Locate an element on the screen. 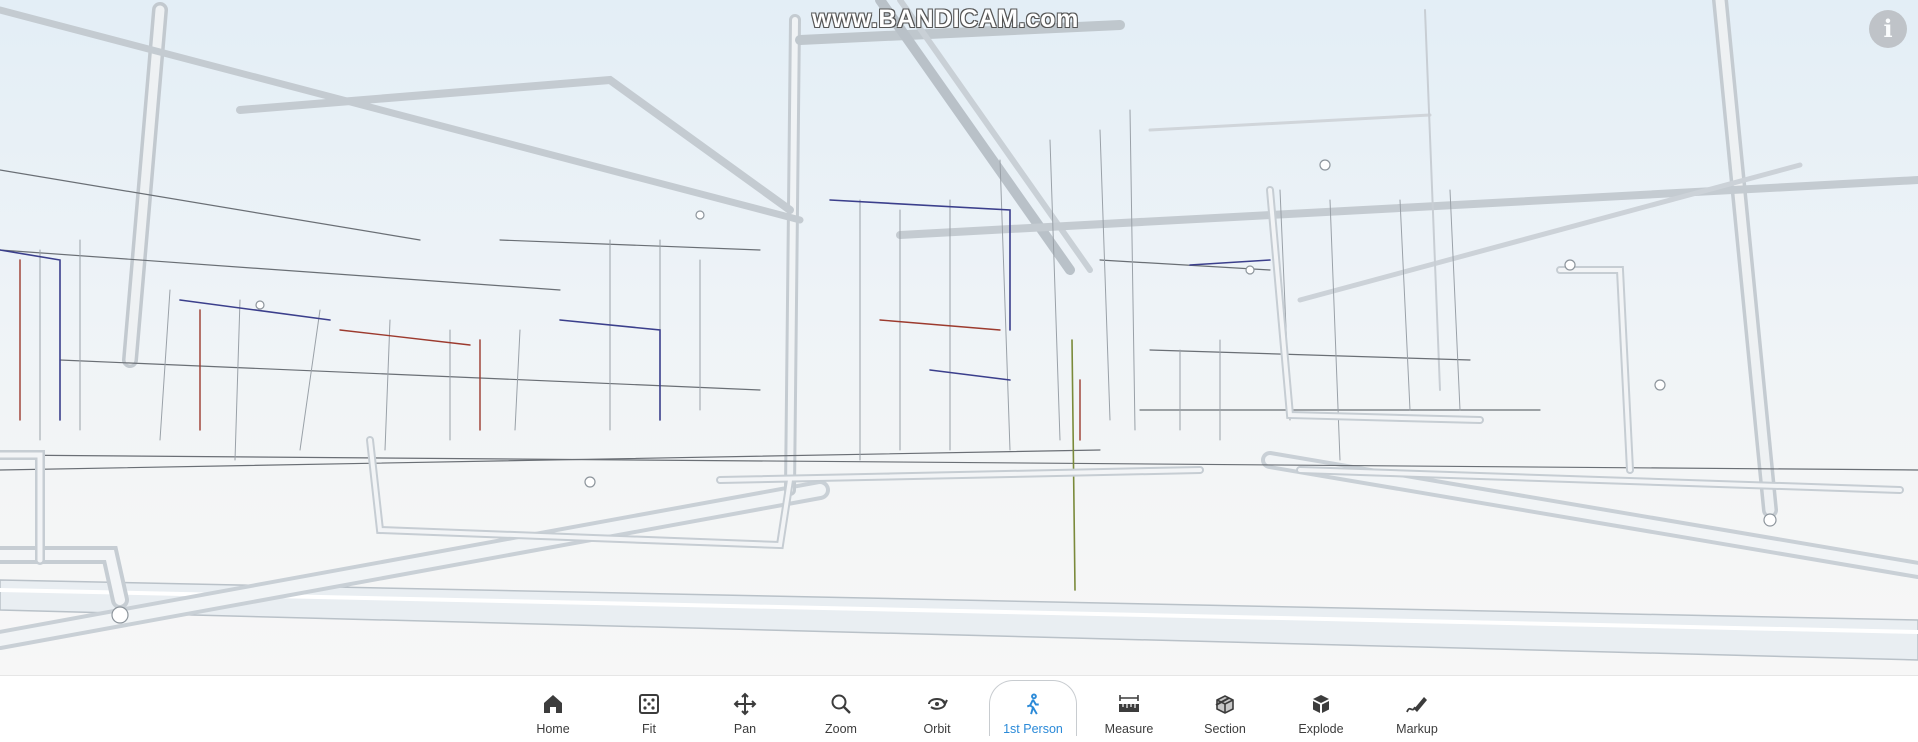 Image resolution: width=1918 pixels, height=742 pixels. toolbar-label: Measure is located at coordinates (1129, 729).